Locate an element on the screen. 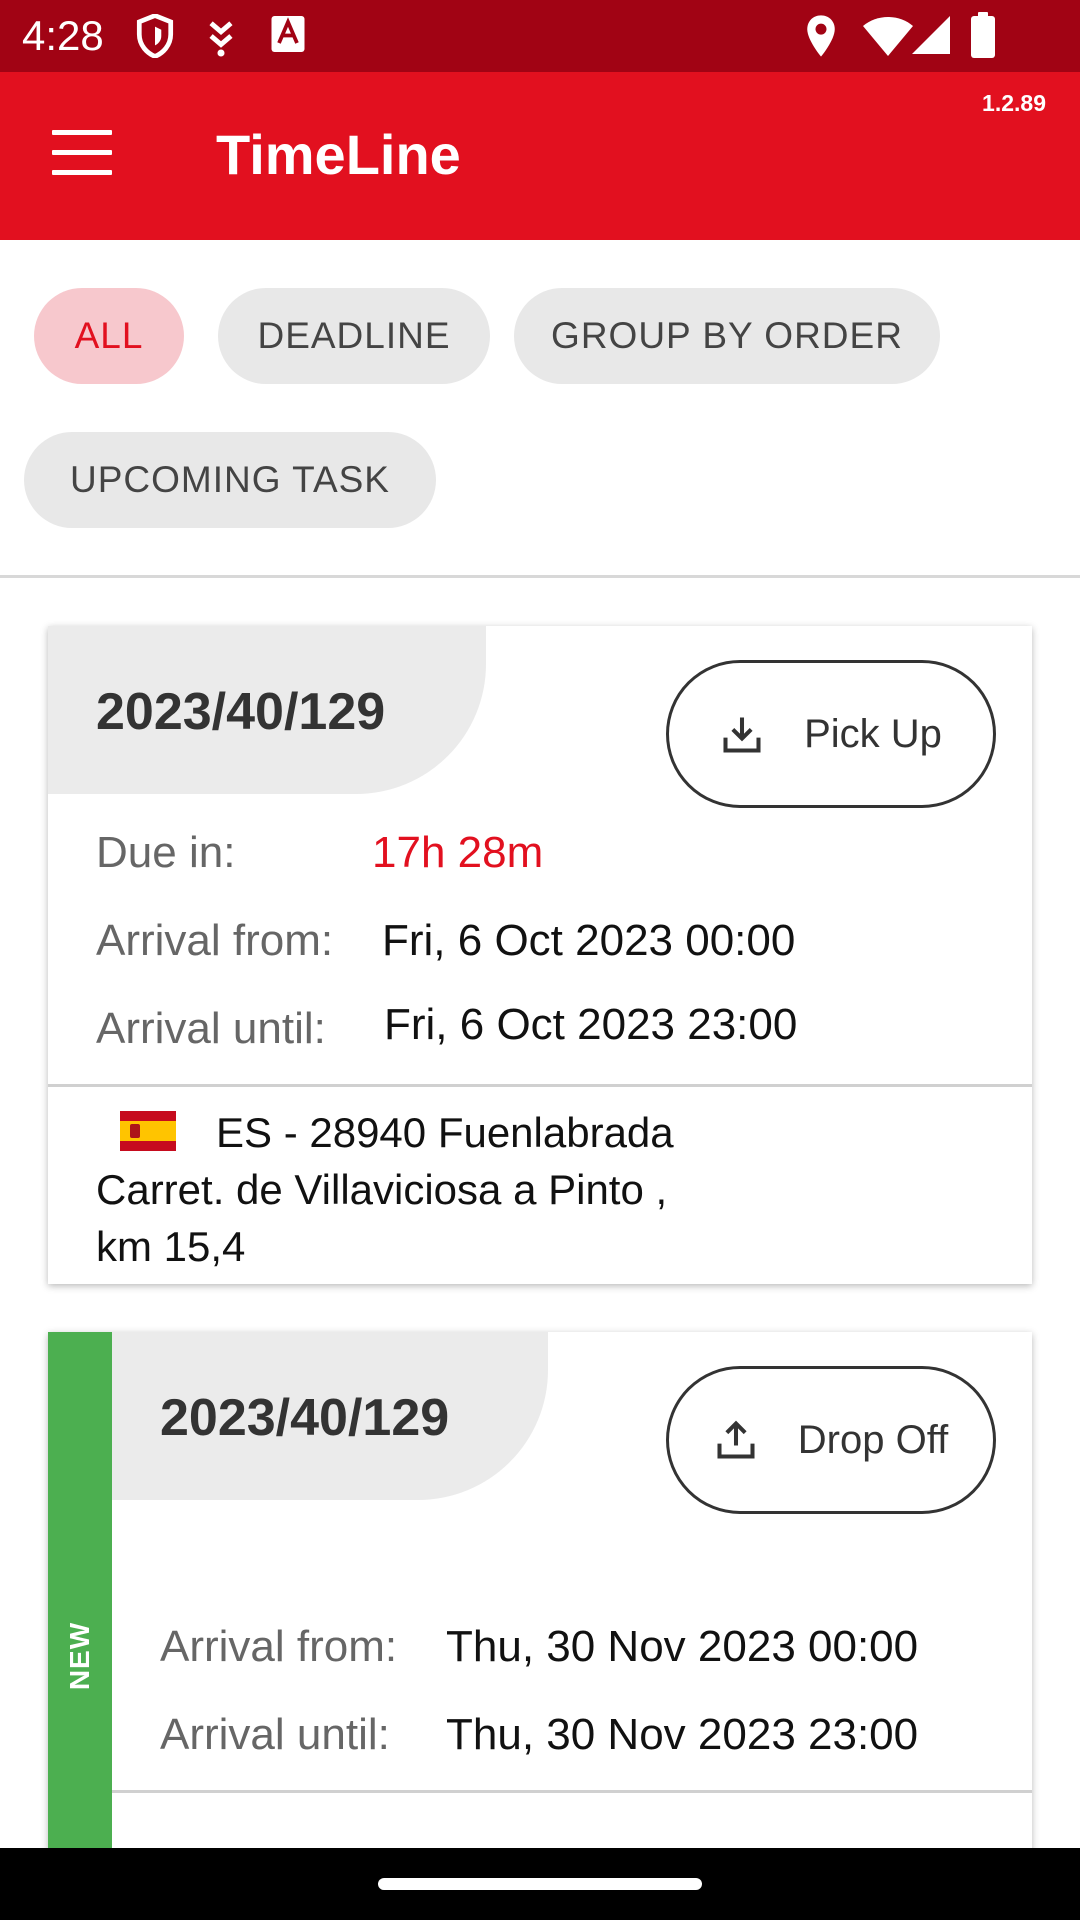  wifi-icon is located at coordinates (888, 36).